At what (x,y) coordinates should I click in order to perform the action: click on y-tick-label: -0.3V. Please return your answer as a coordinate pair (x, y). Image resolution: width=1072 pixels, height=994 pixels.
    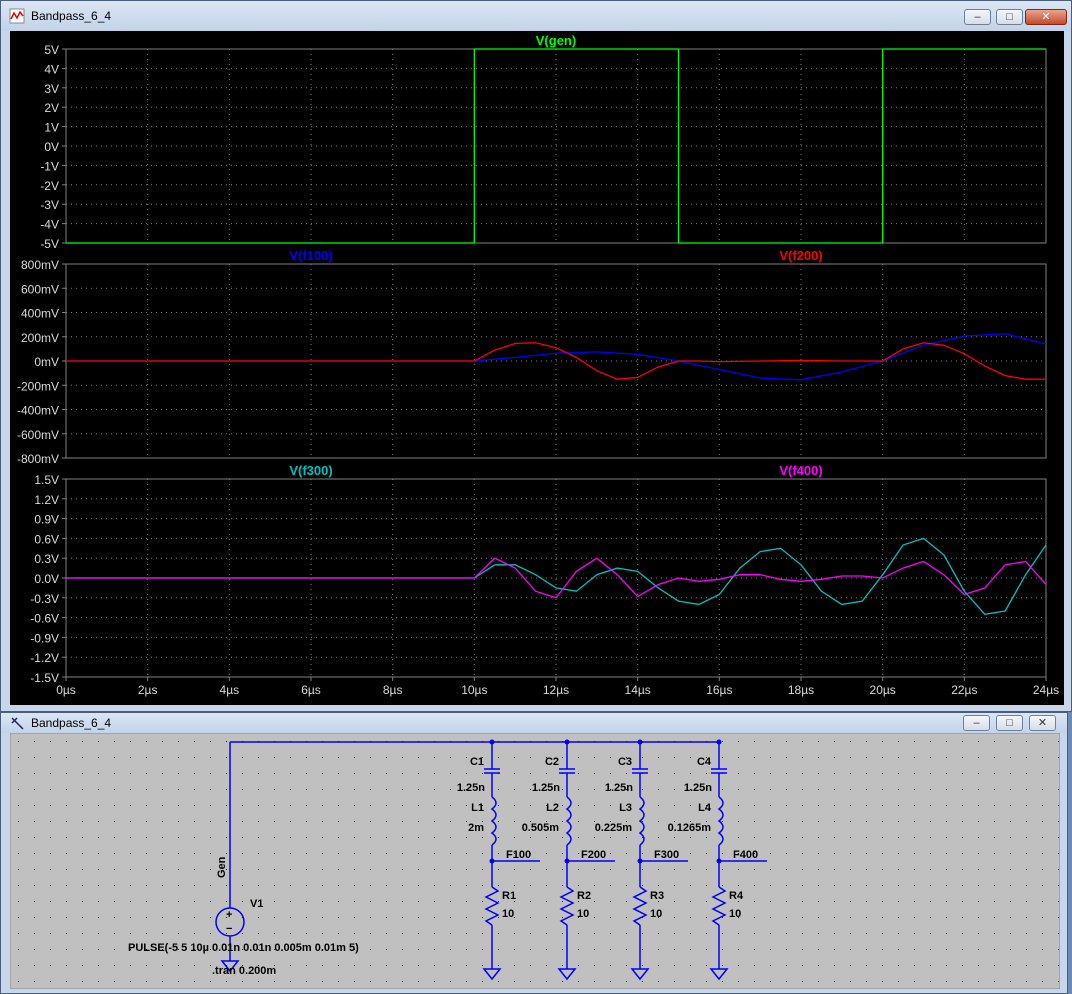
    Looking at the image, I should click on (44, 599).